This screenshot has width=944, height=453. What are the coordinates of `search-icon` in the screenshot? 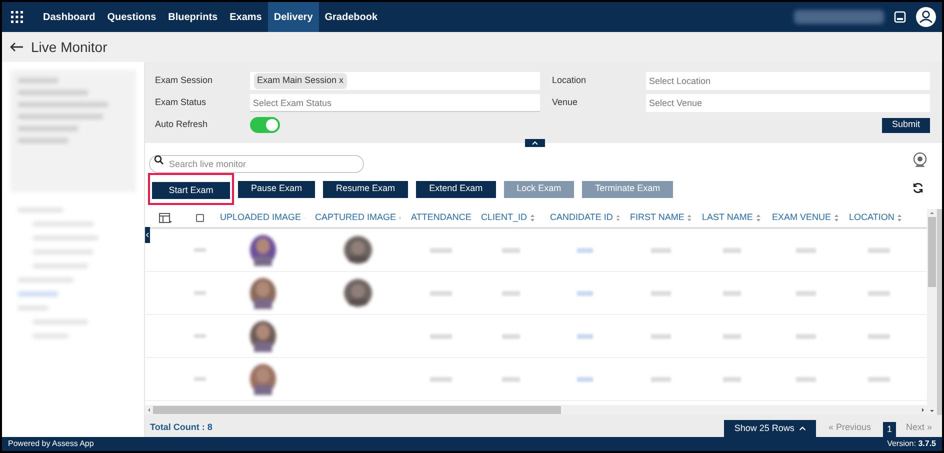 It's located at (159, 160).